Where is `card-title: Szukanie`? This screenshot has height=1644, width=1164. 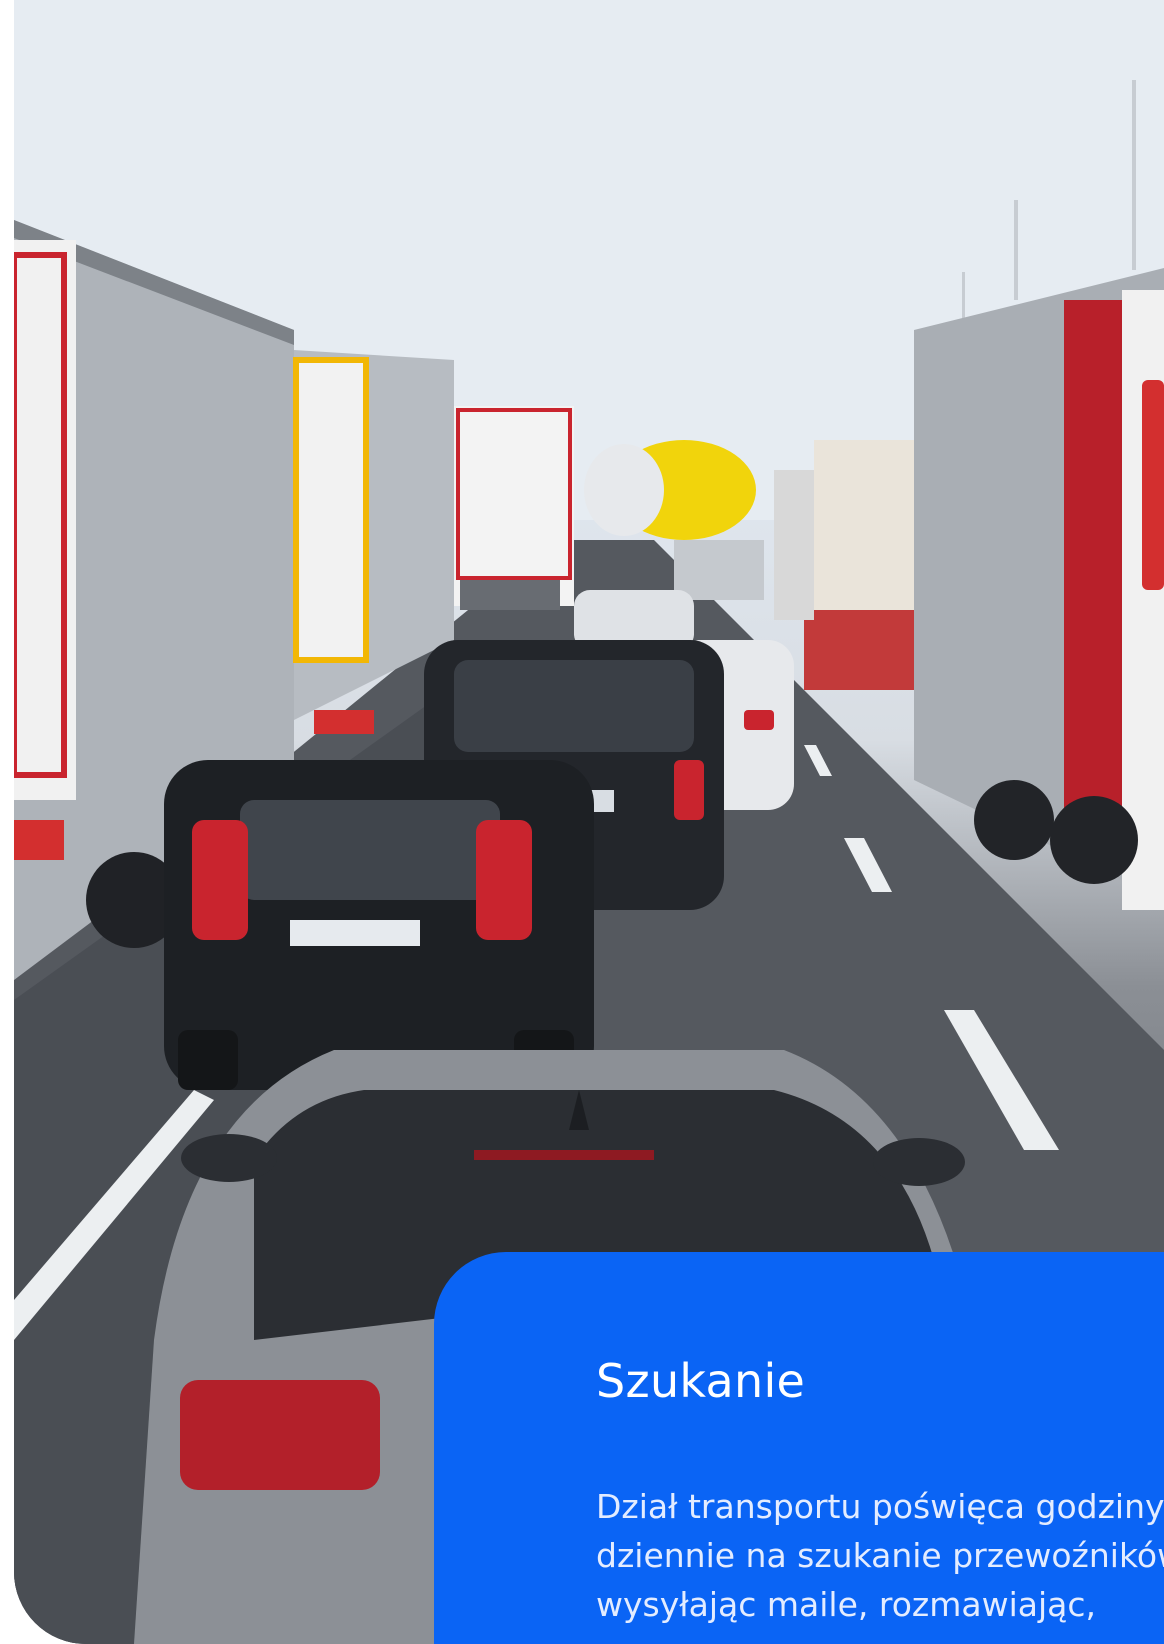 card-title: Szukanie is located at coordinates (701, 1381).